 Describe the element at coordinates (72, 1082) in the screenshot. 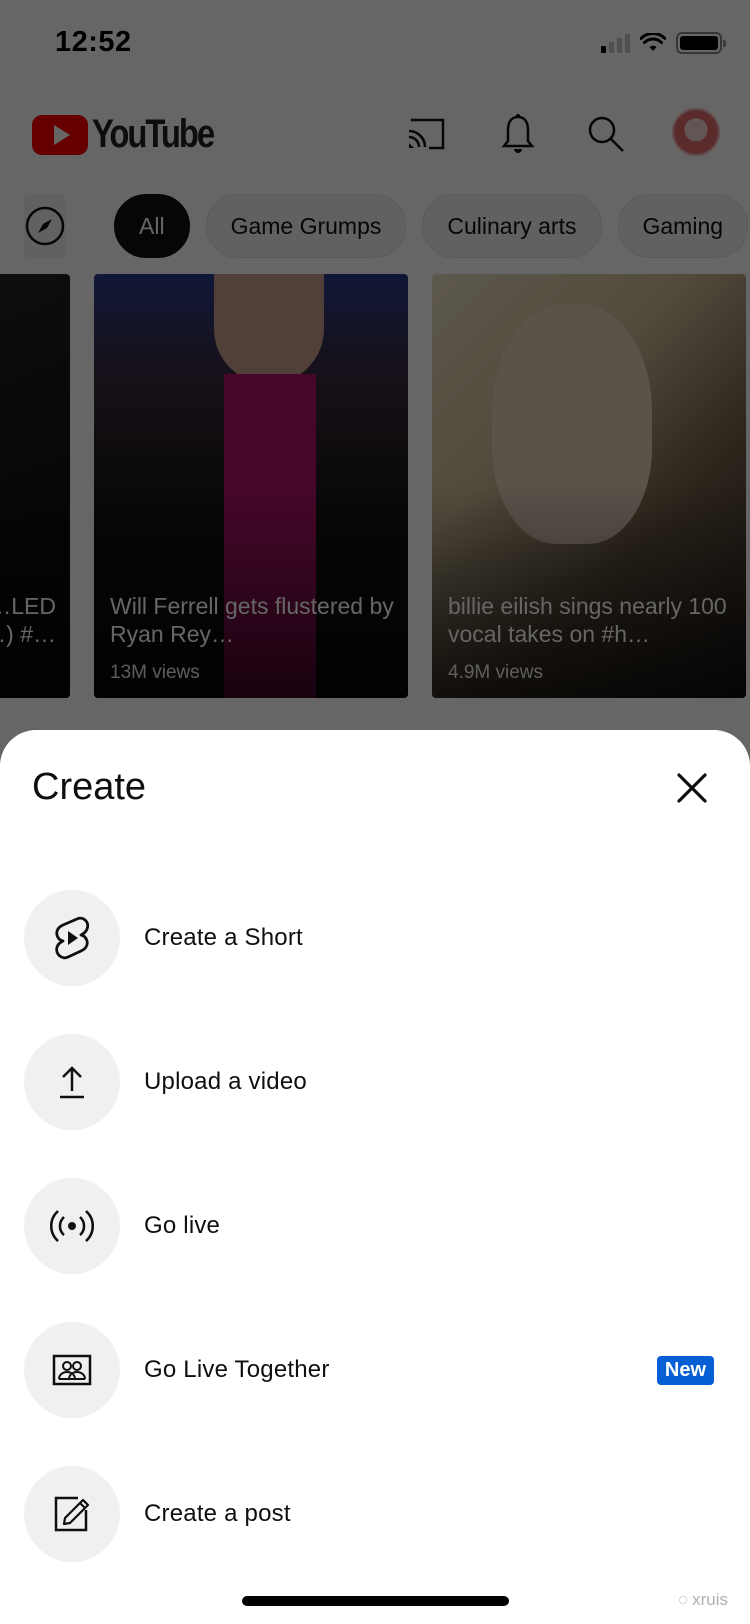

I see `upload-icon` at that location.